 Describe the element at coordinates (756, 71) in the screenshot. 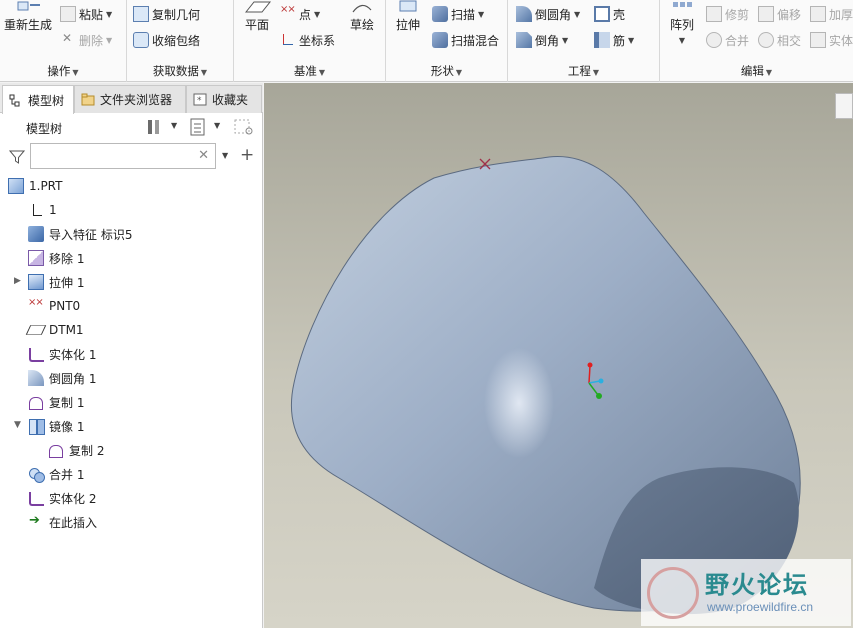

I see `group-editing-label: 编辑 ▼` at that location.